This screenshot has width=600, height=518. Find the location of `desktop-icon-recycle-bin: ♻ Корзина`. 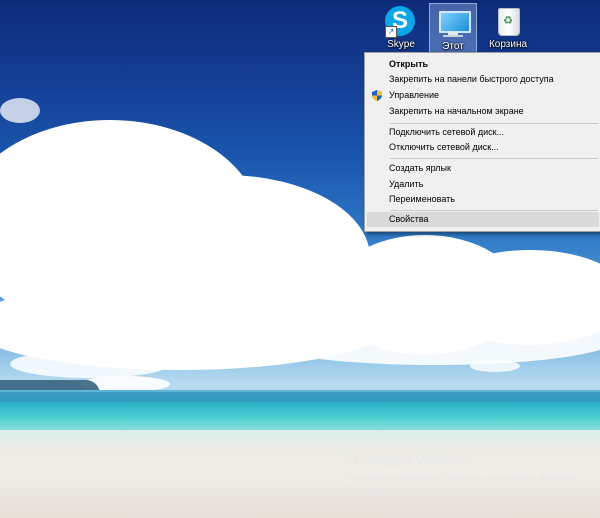

desktop-icon-recycle-bin: ♻ Корзина is located at coordinates (508, 26).